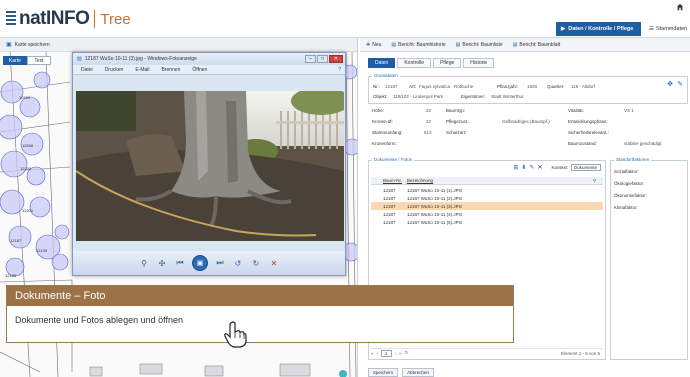 This screenshot has height=377, width=690. I want to click on menu-brennen: Brennen, so click(170, 70).